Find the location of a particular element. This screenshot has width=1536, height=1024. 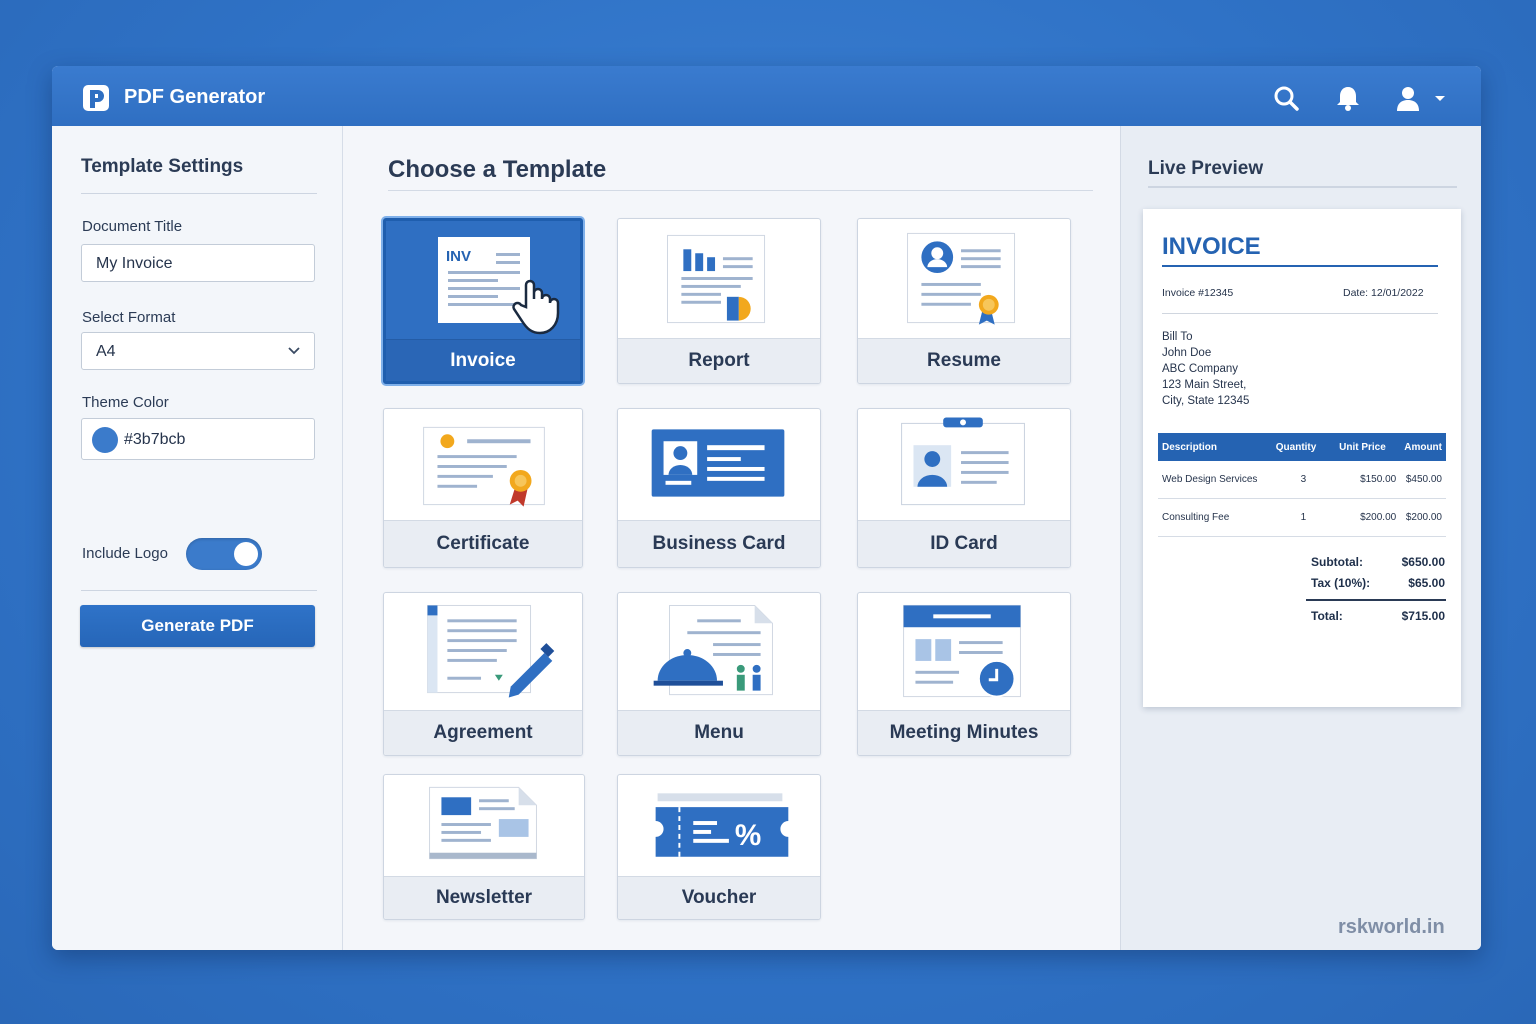

template-card-resume: Resume is located at coordinates (964, 301).